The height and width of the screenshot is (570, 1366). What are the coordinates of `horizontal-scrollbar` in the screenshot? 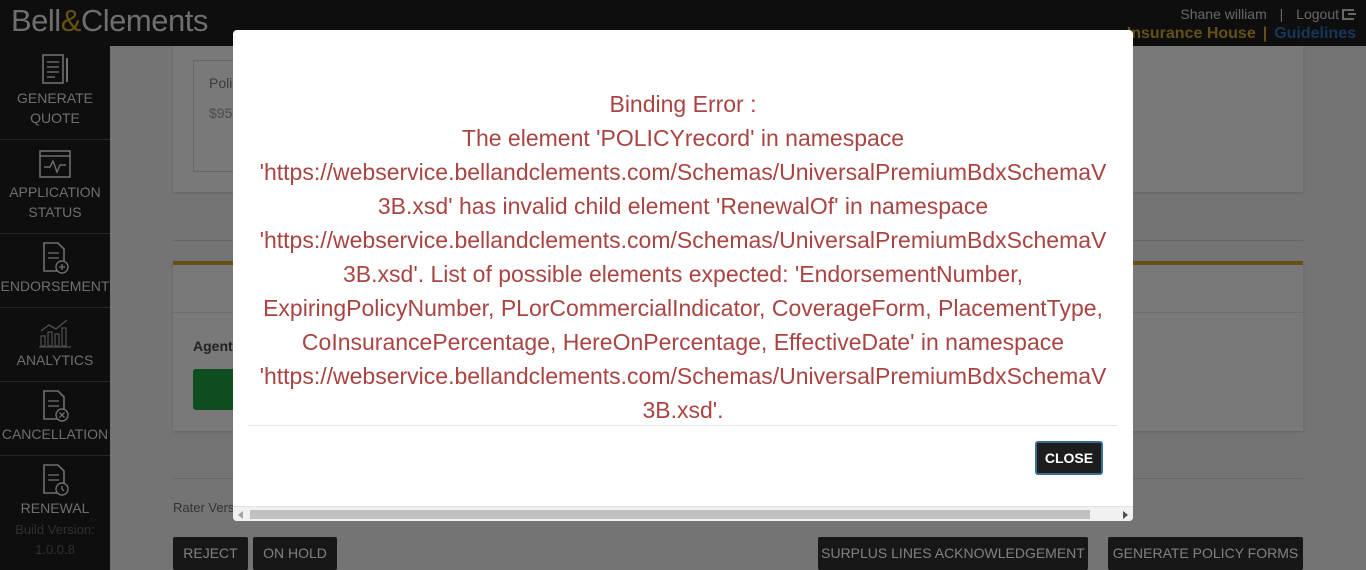 It's located at (683, 513).